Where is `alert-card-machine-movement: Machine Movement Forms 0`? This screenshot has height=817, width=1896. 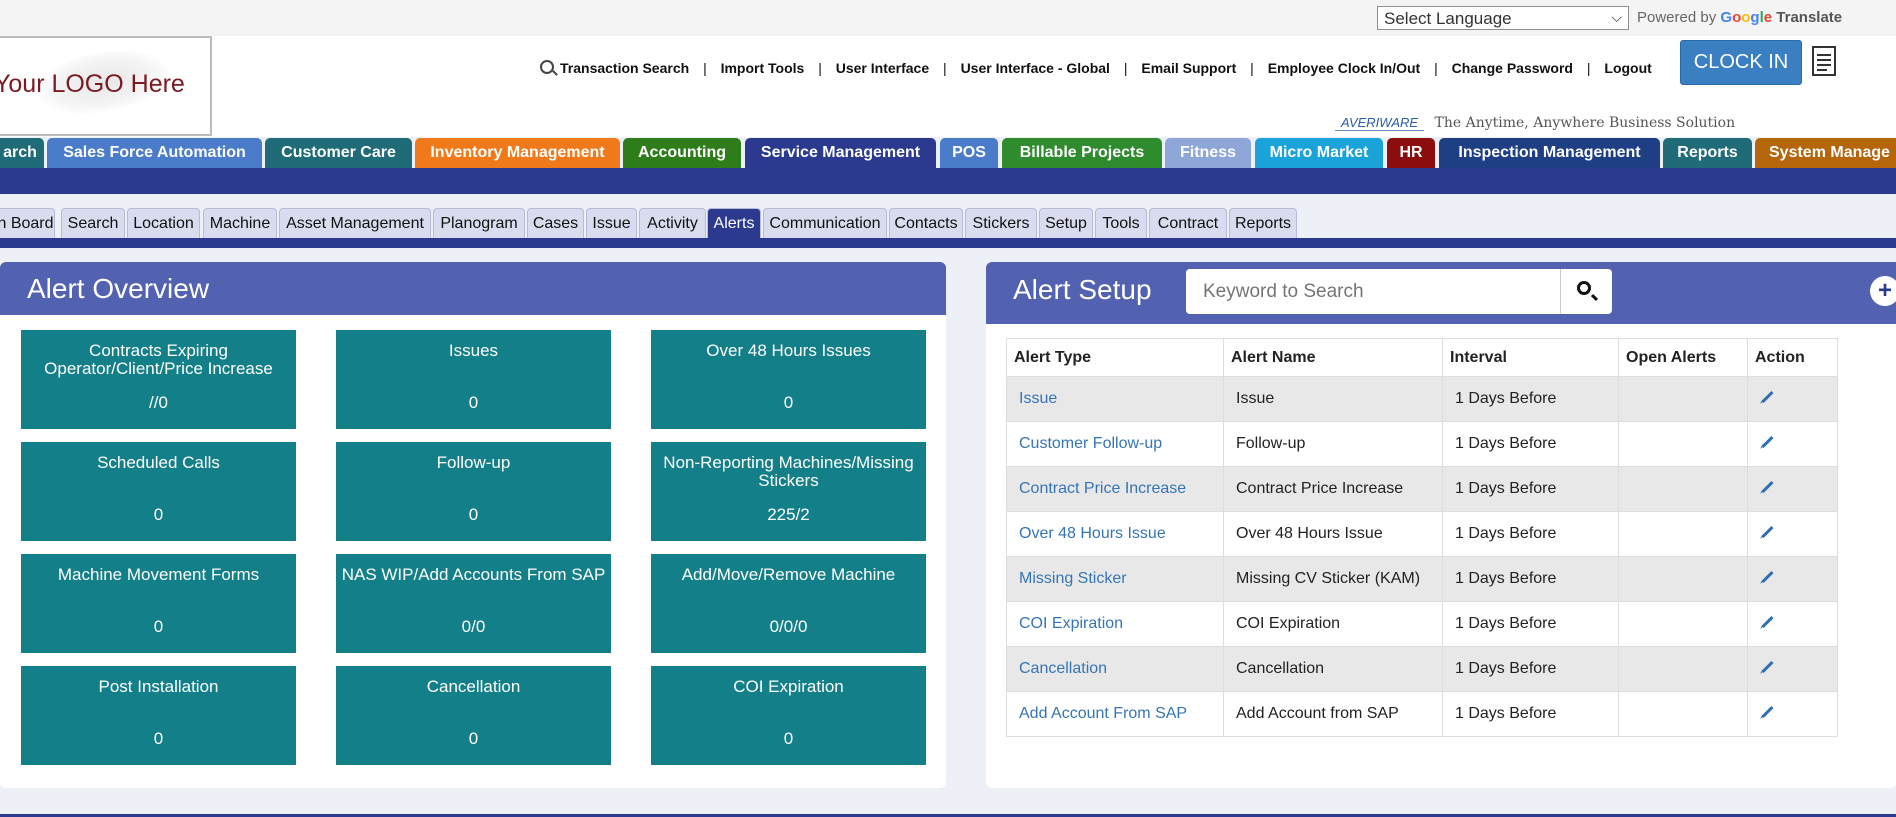 alert-card-machine-movement: Machine Movement Forms 0 is located at coordinates (158, 603).